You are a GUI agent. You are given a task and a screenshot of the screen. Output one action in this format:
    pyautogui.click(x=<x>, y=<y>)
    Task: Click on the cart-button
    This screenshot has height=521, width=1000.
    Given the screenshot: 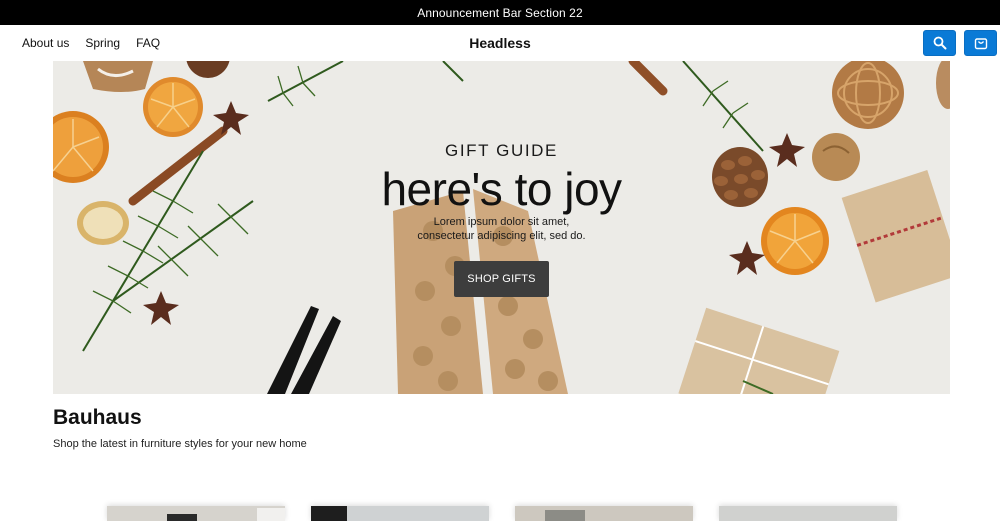 What is the action you would take?
    pyautogui.click(x=980, y=43)
    